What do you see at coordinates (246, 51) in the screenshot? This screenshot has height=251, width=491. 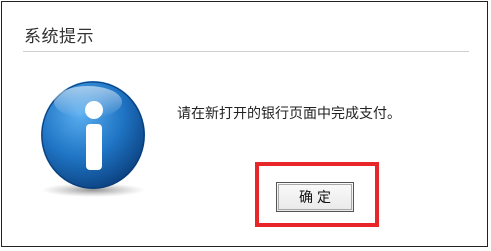 I see `title-divider` at bounding box center [246, 51].